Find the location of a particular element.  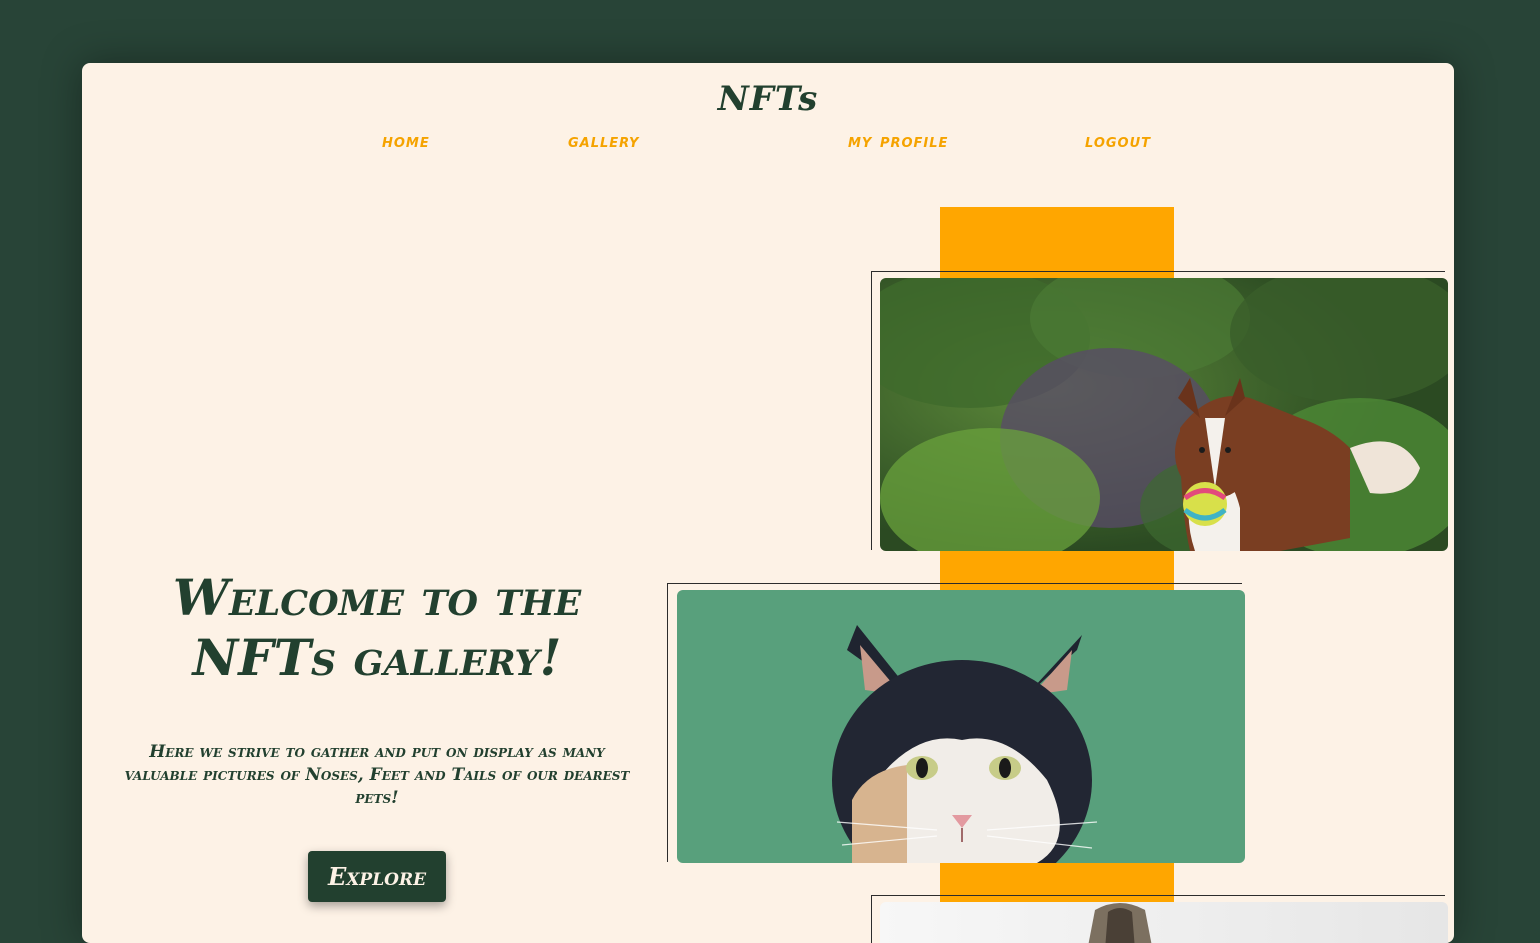

nav-home-link: home is located at coordinates (406, 141).